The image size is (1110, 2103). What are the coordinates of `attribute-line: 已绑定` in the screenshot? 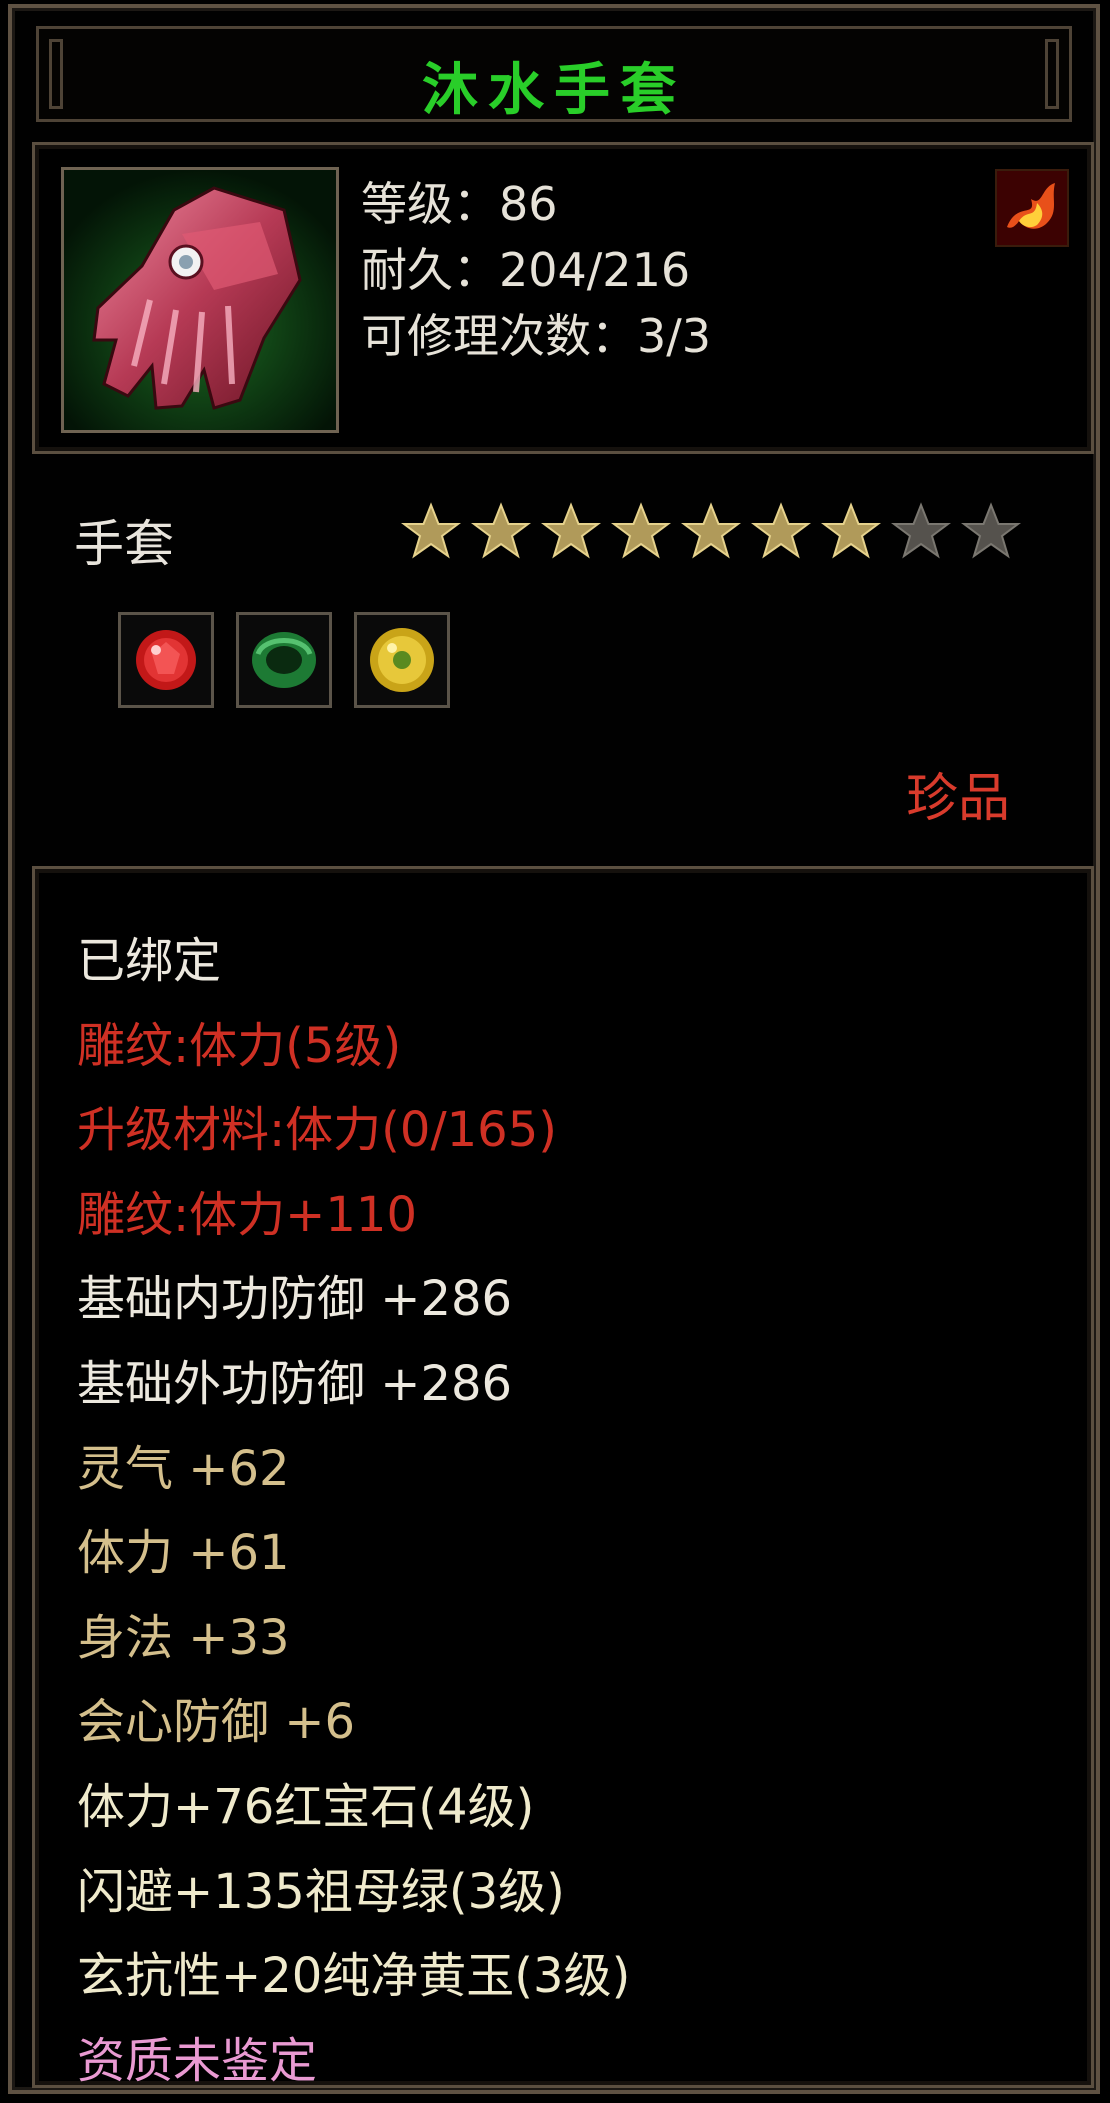 It's located at (149, 961).